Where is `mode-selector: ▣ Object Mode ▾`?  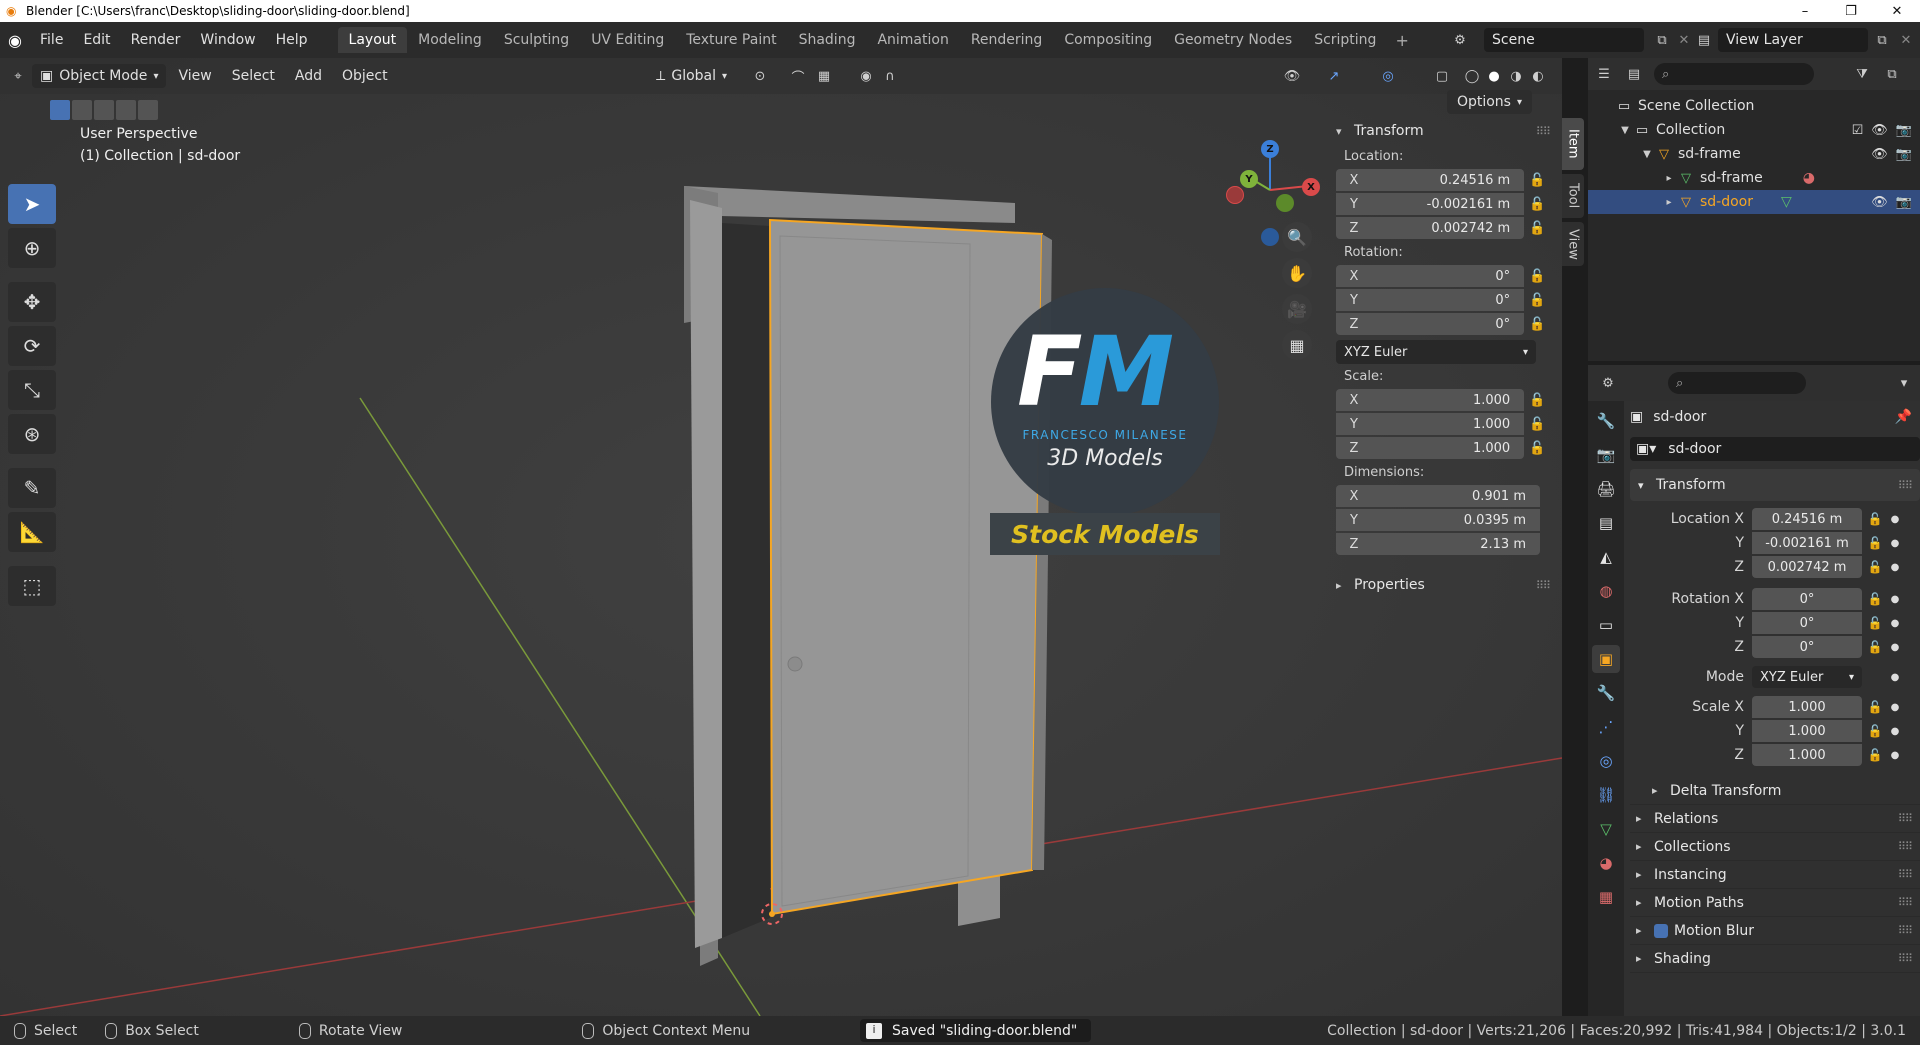 mode-selector: ▣ Object Mode ▾ is located at coordinates (99, 76).